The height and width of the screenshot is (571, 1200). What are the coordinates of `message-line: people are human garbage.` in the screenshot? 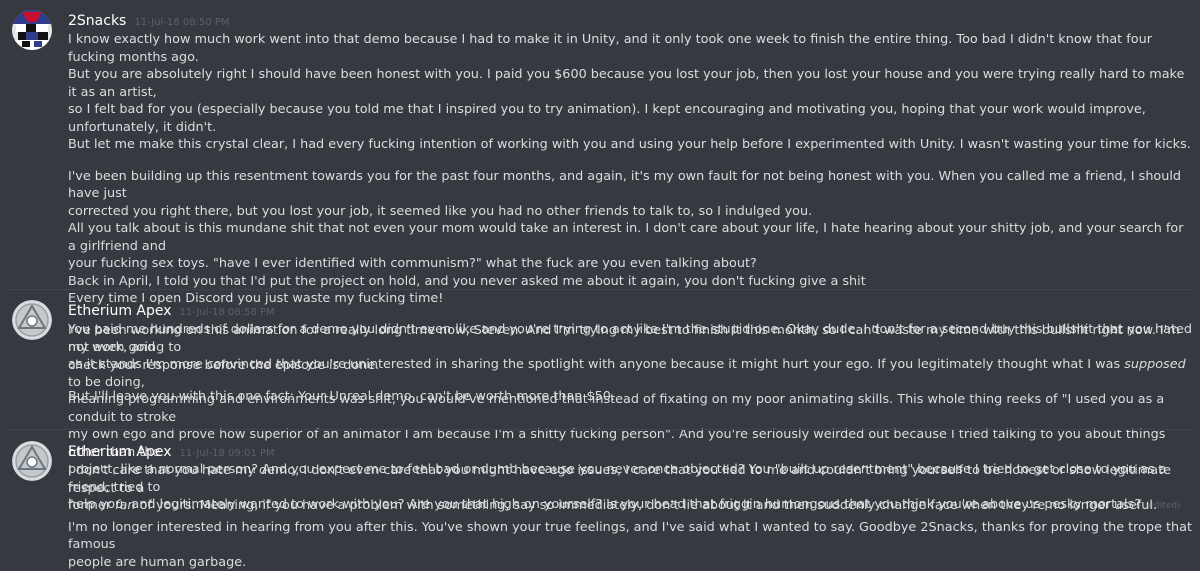 It's located at (630, 562).